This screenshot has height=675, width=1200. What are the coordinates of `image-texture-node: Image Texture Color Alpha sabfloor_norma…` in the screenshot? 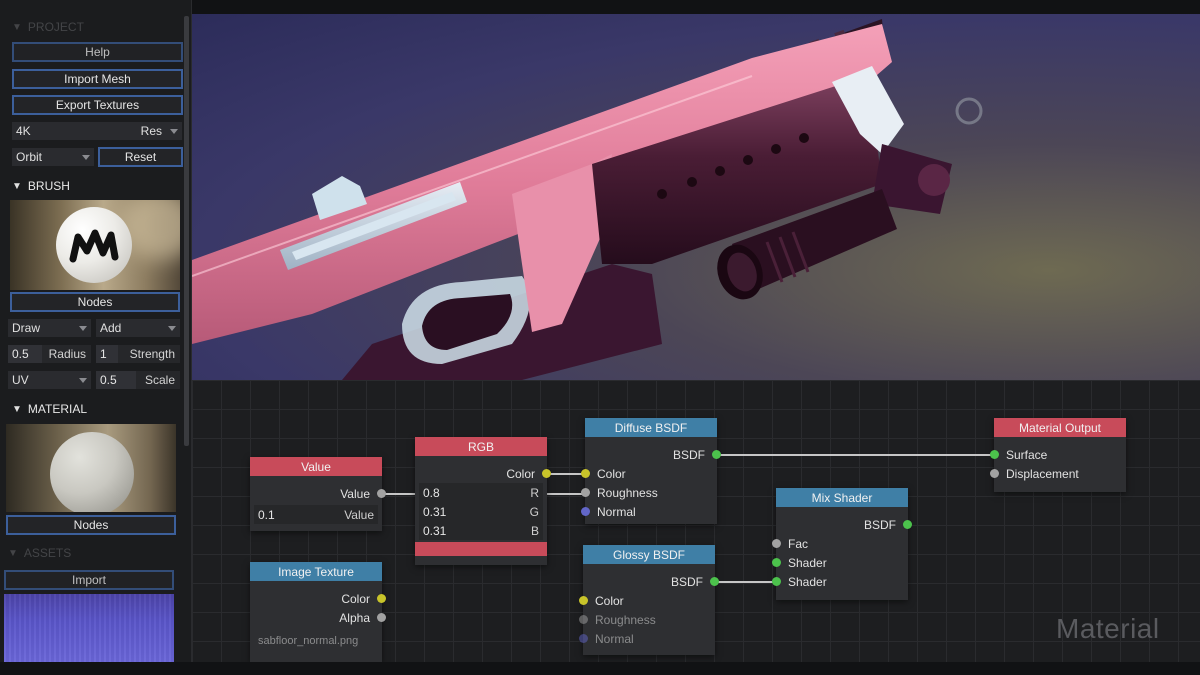 It's located at (318, 612).